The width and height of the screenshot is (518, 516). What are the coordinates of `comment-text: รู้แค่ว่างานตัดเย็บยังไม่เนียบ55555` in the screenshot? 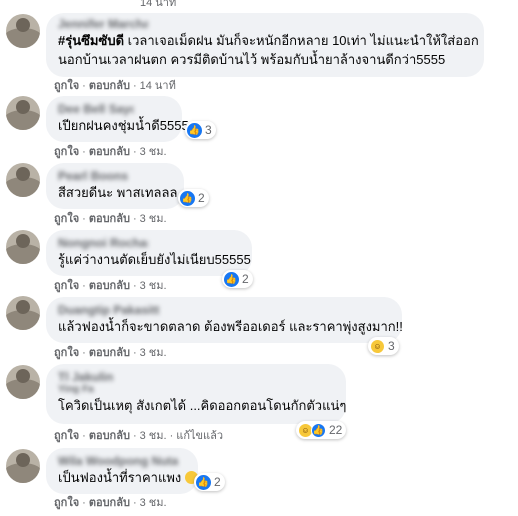 It's located at (154, 259).